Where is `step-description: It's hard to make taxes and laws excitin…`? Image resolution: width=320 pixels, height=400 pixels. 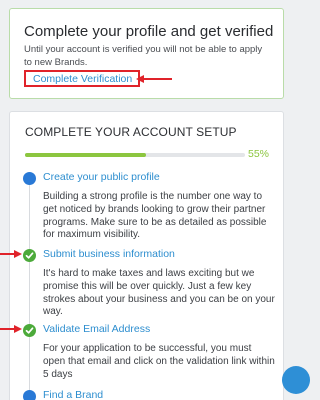
step-description: It's hard to make taxes and laws excitin… is located at coordinates (159, 293).